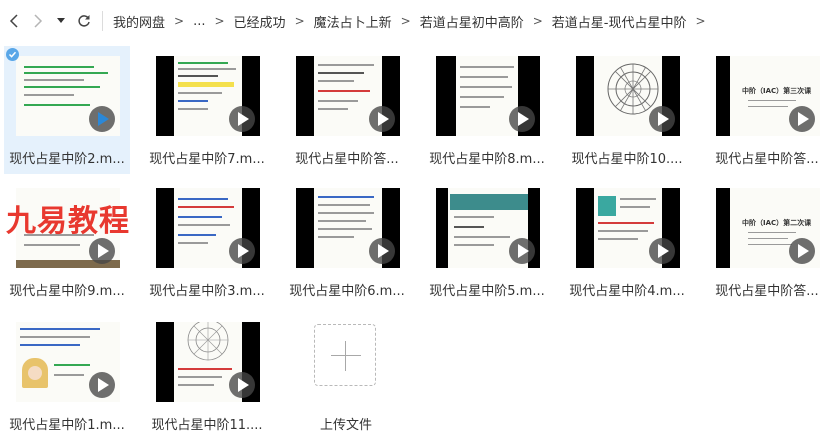 The width and height of the screenshot is (827, 440). Describe the element at coordinates (353, 21) in the screenshot. I see `breadcrumb-item-magic: 魔法占卜上新` at that location.